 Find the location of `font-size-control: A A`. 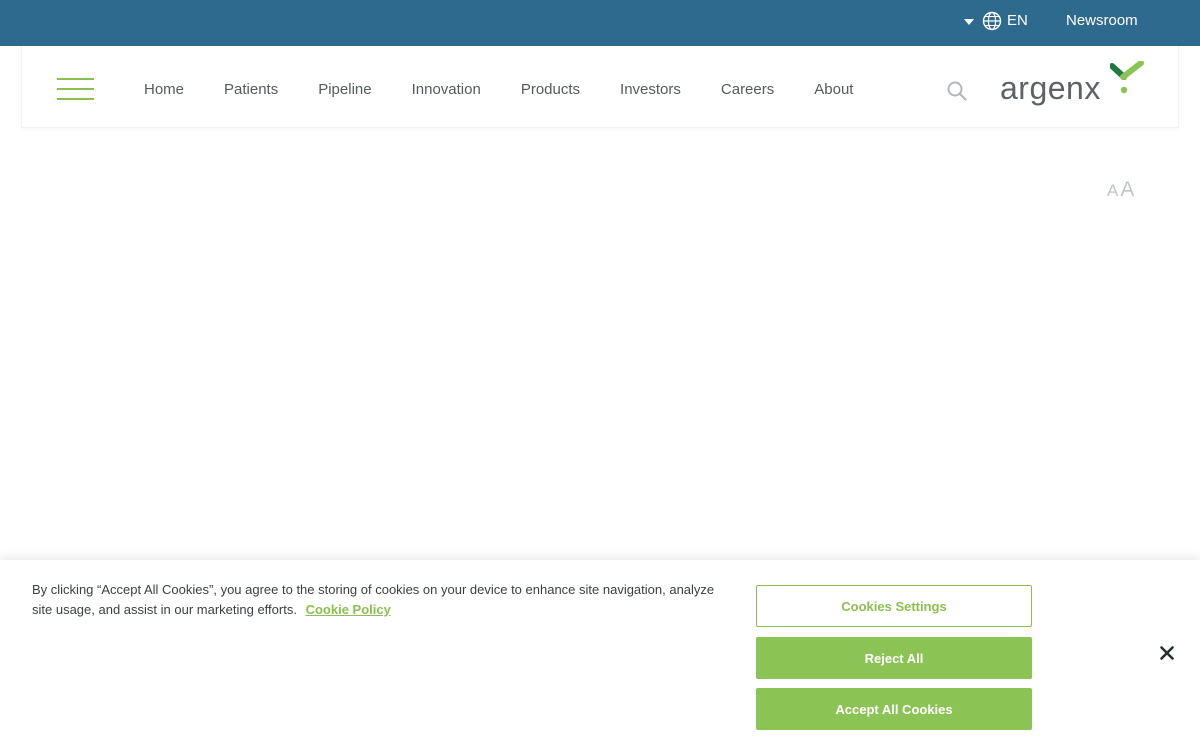

font-size-control: A A is located at coordinates (1120, 190).